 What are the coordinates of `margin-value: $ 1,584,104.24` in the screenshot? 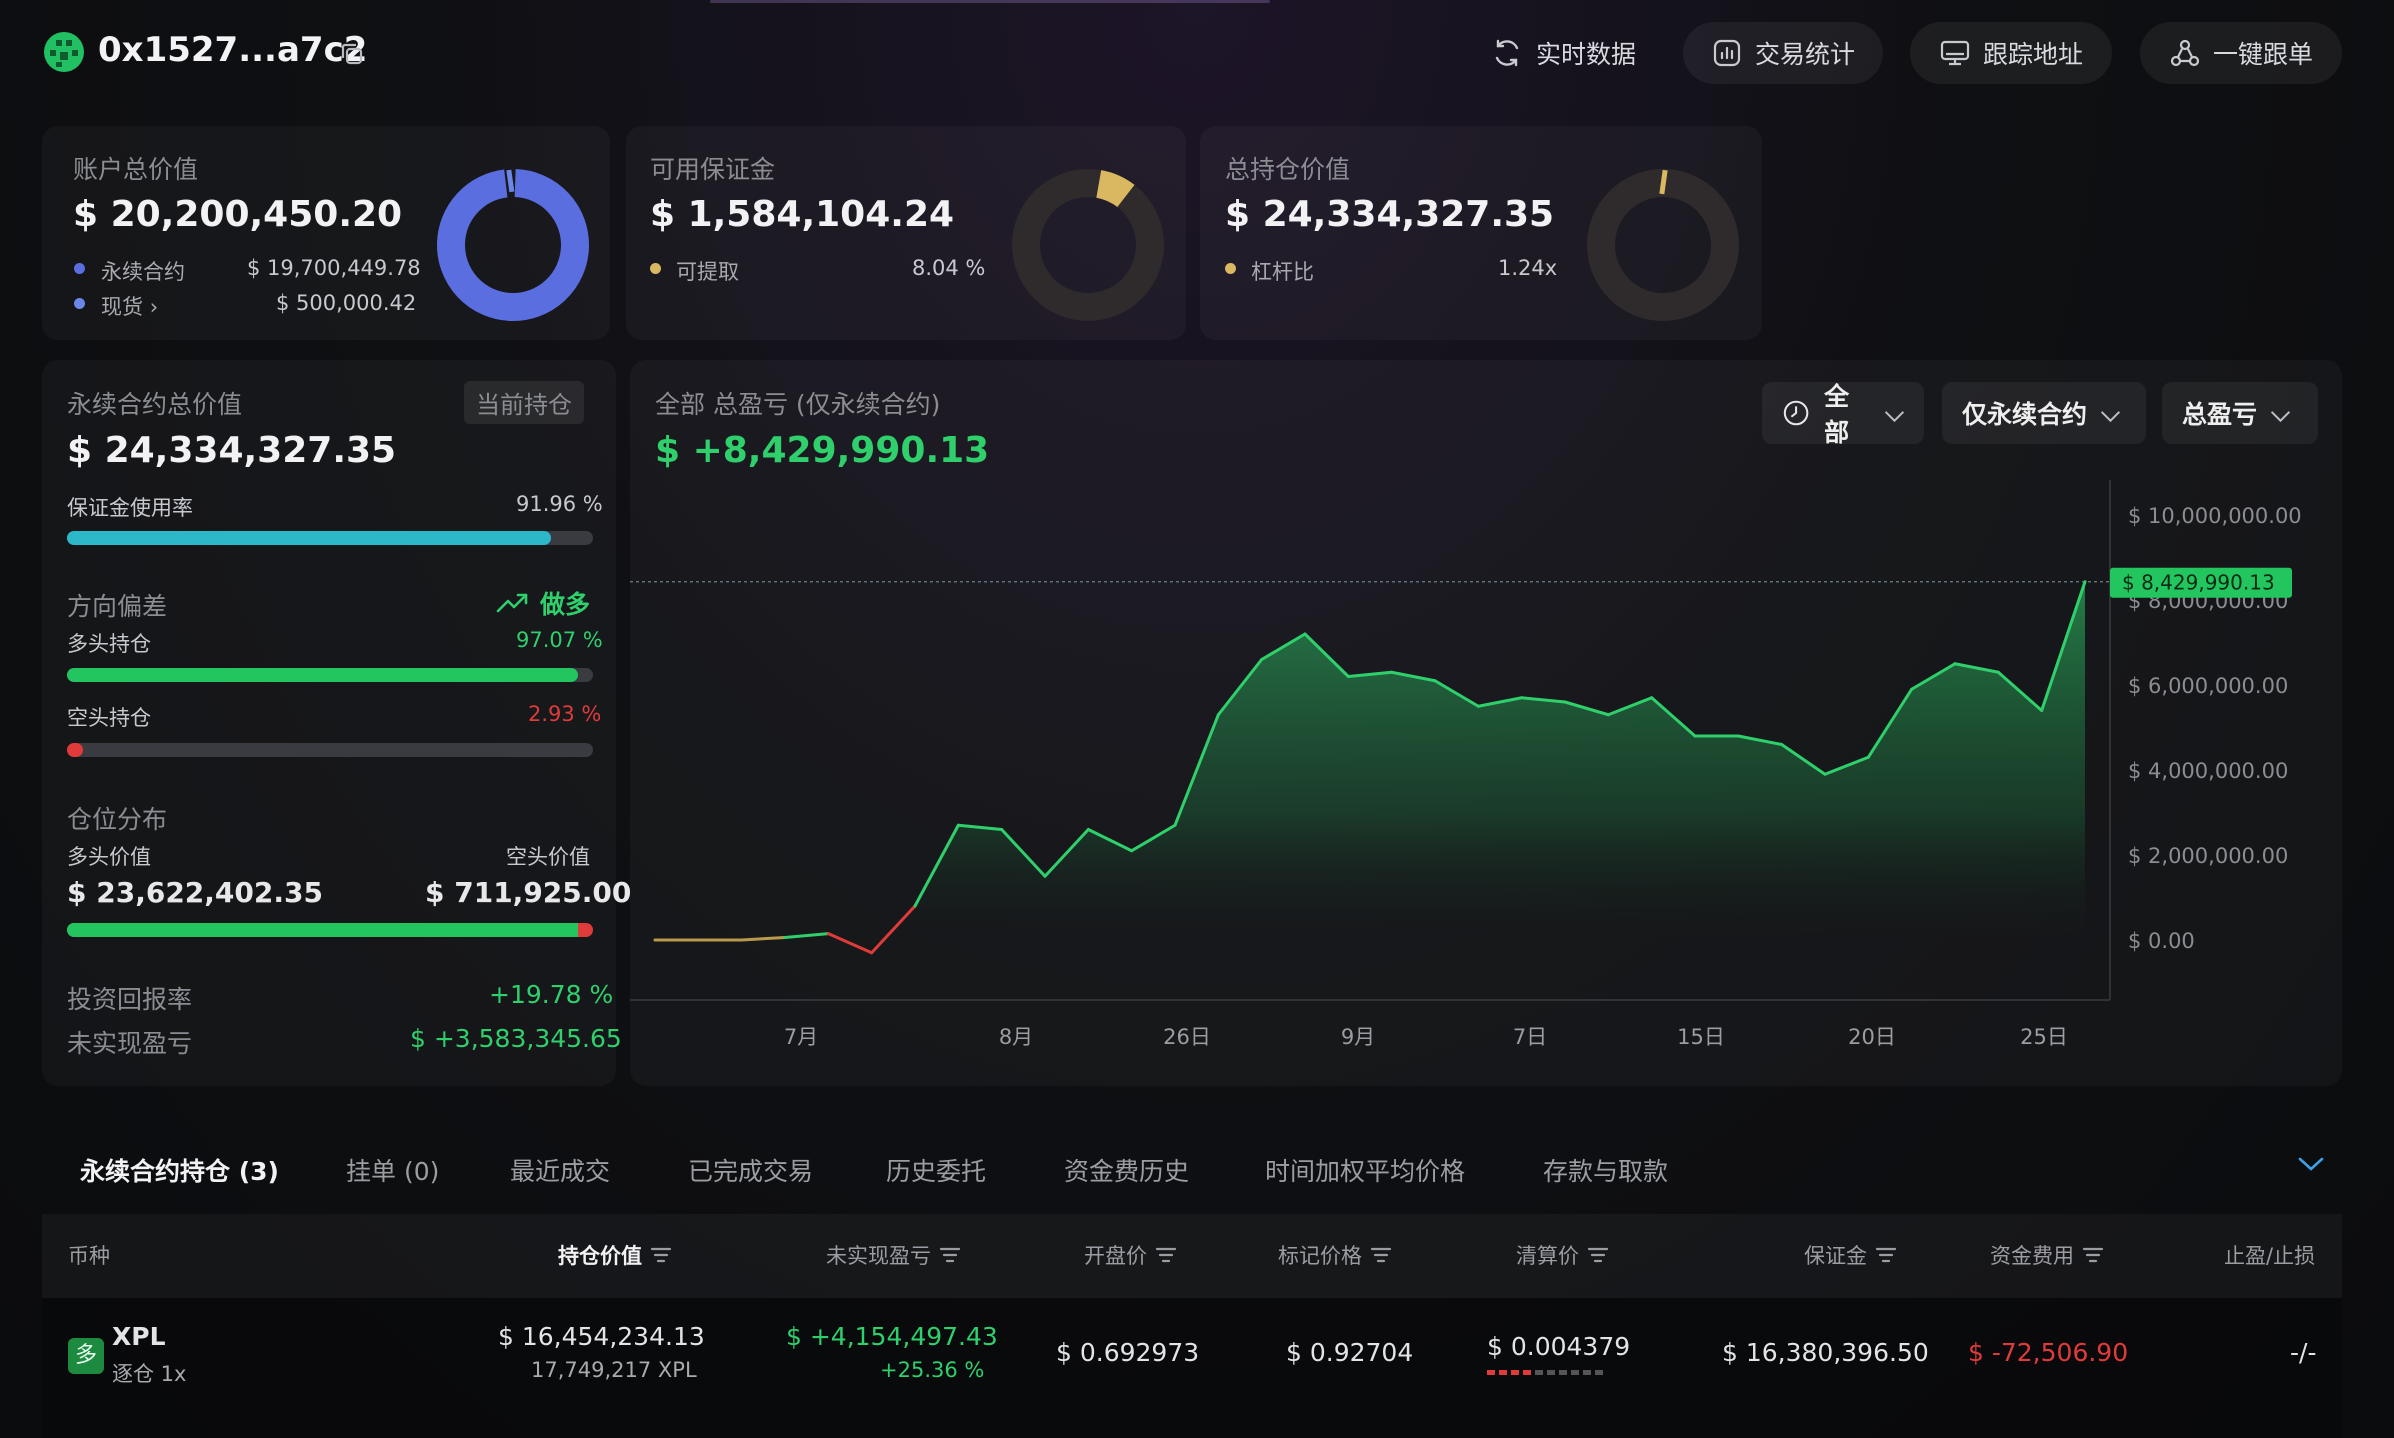 It's located at (802, 214).